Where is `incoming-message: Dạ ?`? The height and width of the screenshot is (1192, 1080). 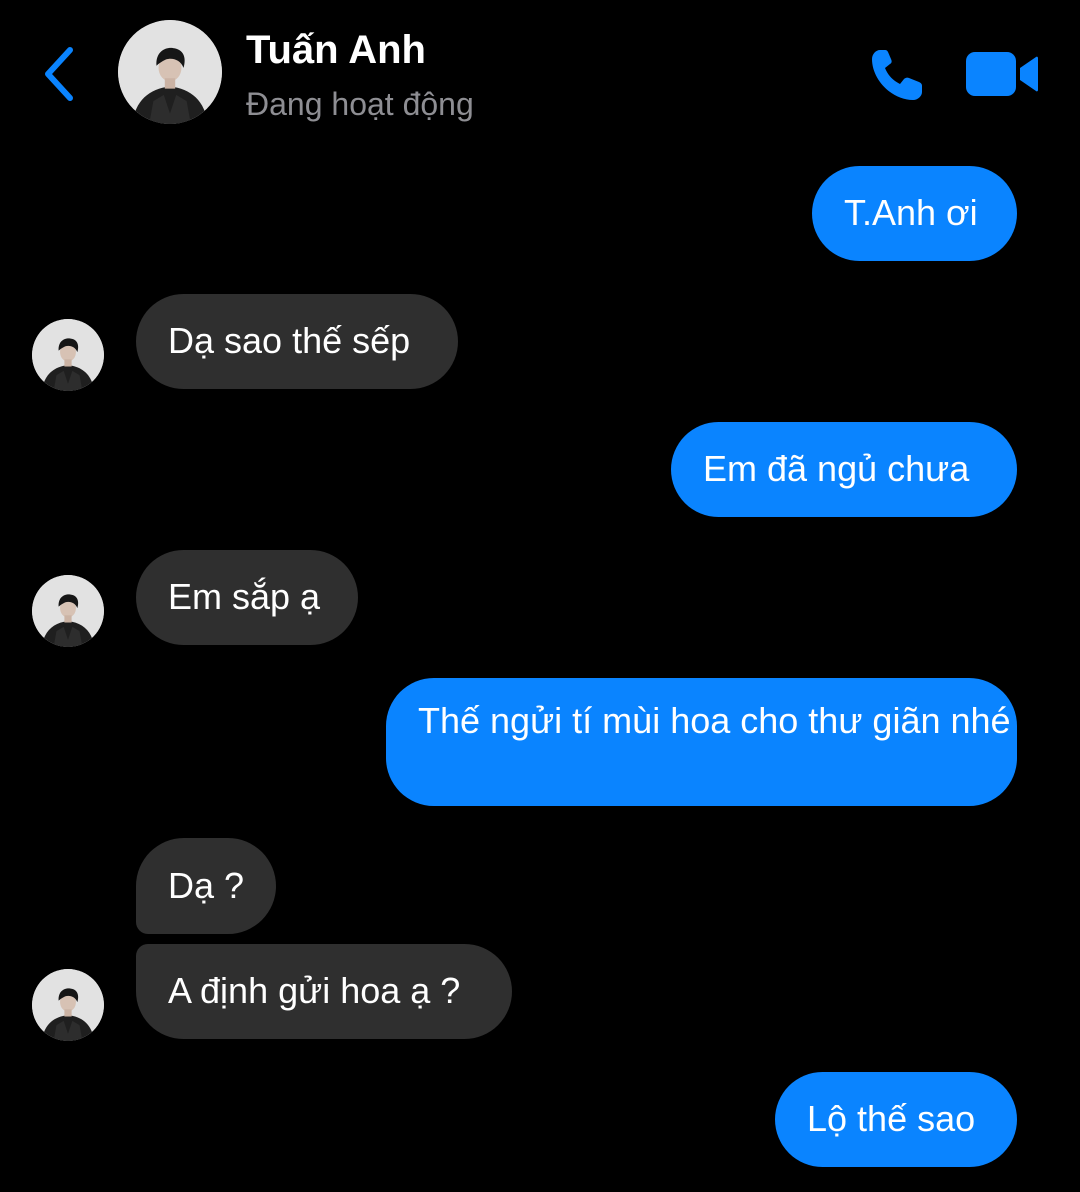
incoming-message: Dạ ? is located at coordinates (206, 886).